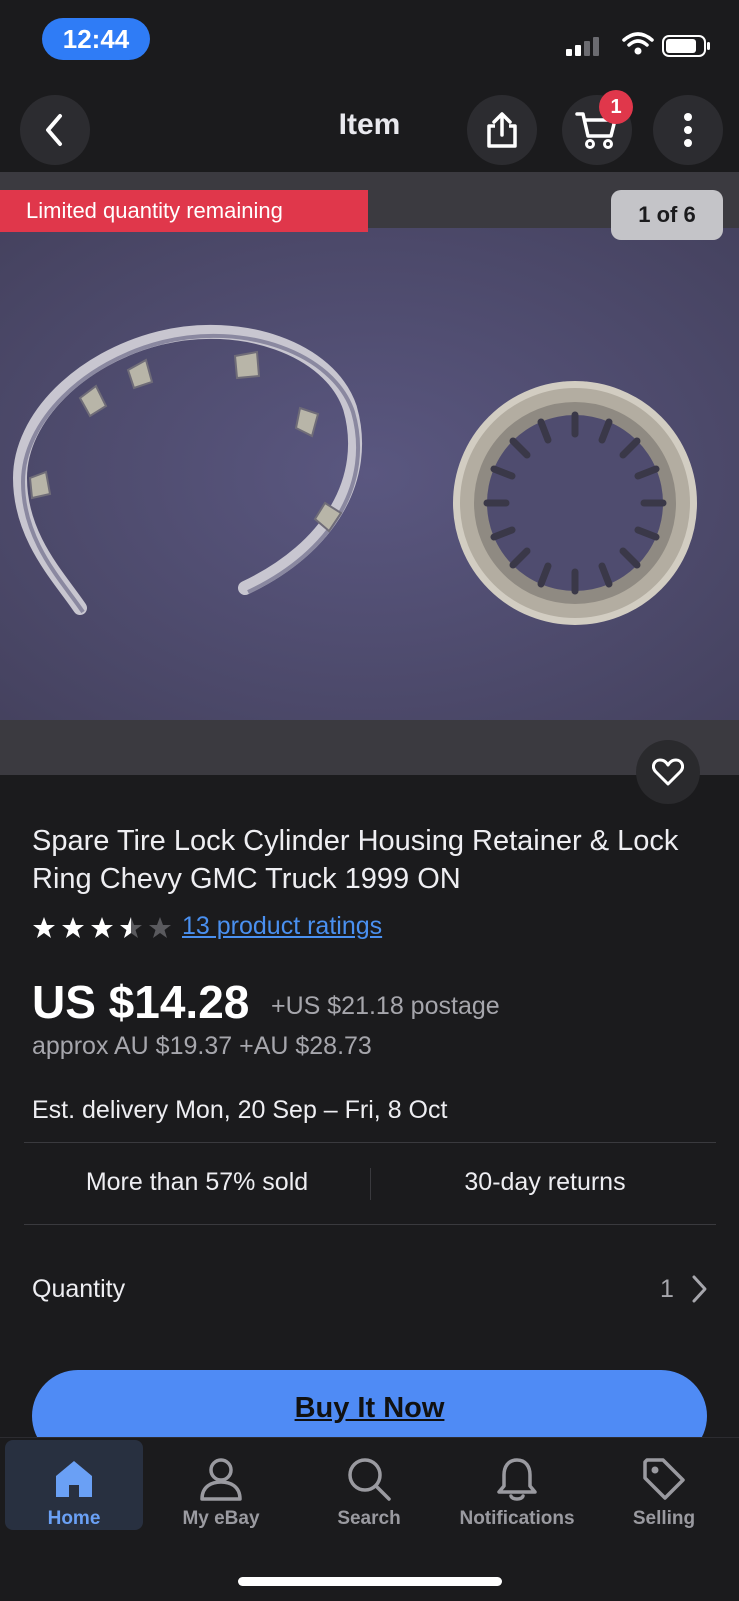 The height and width of the screenshot is (1601, 739). I want to click on item-price: US $14.28, so click(141, 1002).